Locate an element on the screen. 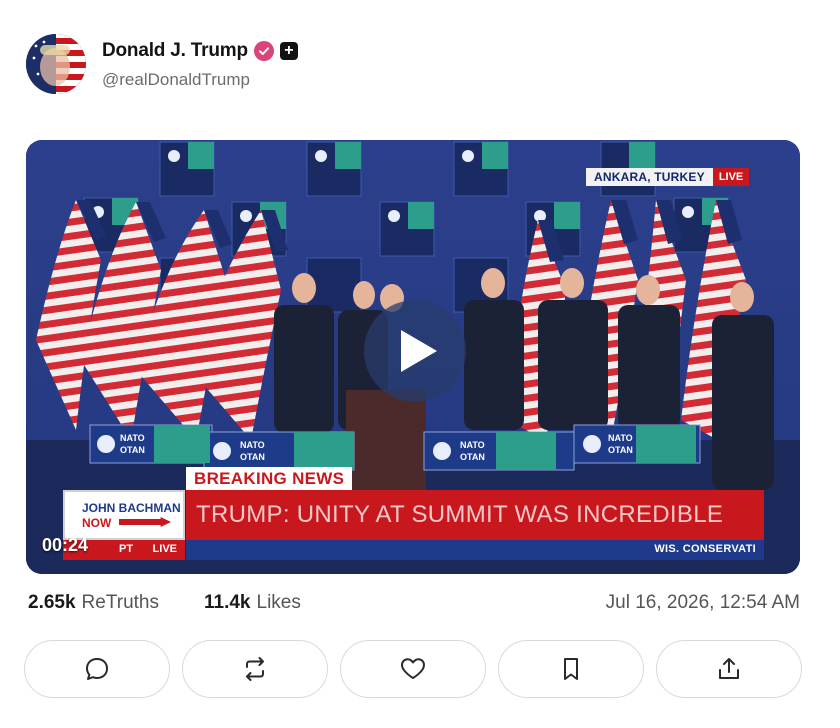 This screenshot has height=728, width=840. bookmark-button is located at coordinates (571, 669).